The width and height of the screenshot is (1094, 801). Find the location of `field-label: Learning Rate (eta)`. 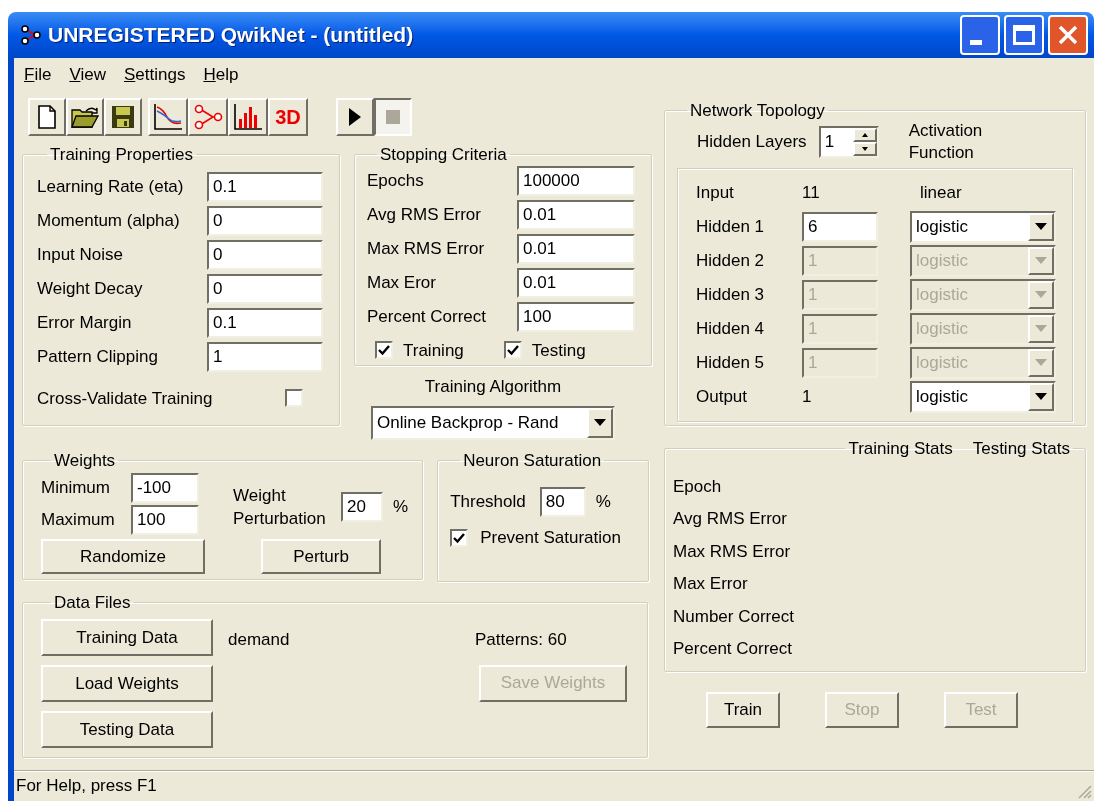

field-label: Learning Rate (eta) is located at coordinates (110, 186).